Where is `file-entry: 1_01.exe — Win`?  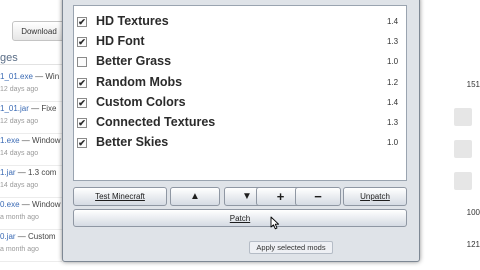
file-entry: 1_01.exe — Win is located at coordinates (29, 76).